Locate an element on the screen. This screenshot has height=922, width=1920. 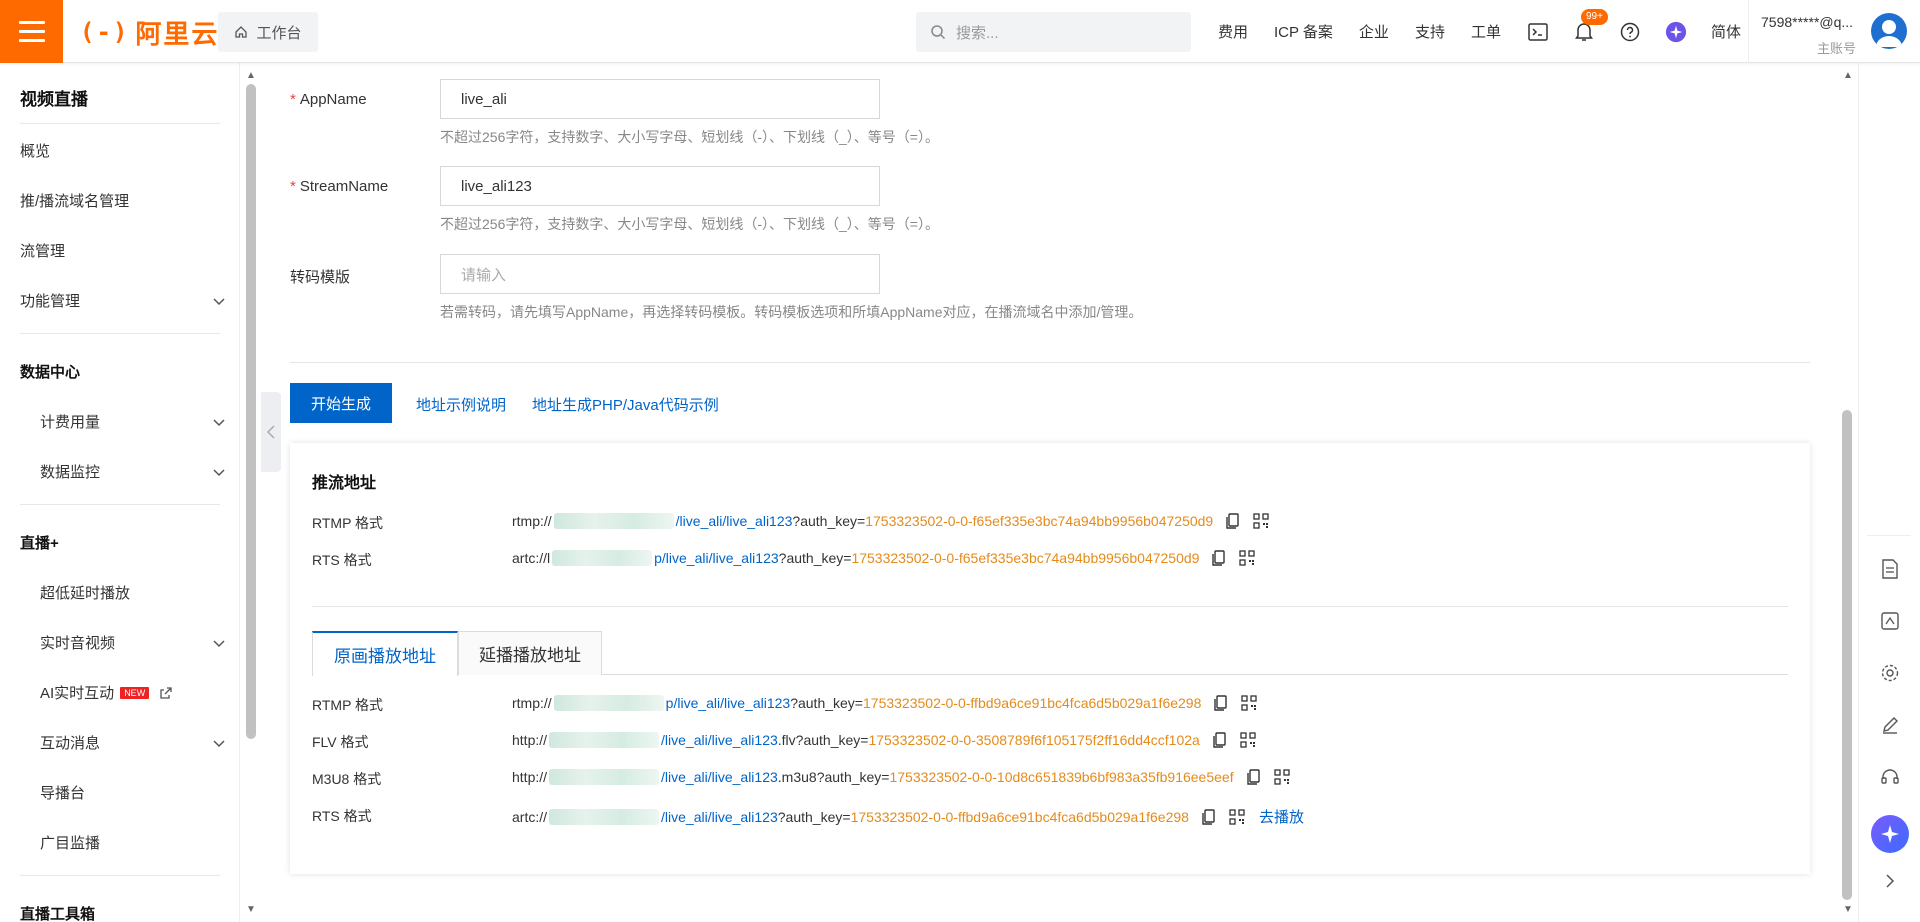
avatar is located at coordinates (1889, 31).